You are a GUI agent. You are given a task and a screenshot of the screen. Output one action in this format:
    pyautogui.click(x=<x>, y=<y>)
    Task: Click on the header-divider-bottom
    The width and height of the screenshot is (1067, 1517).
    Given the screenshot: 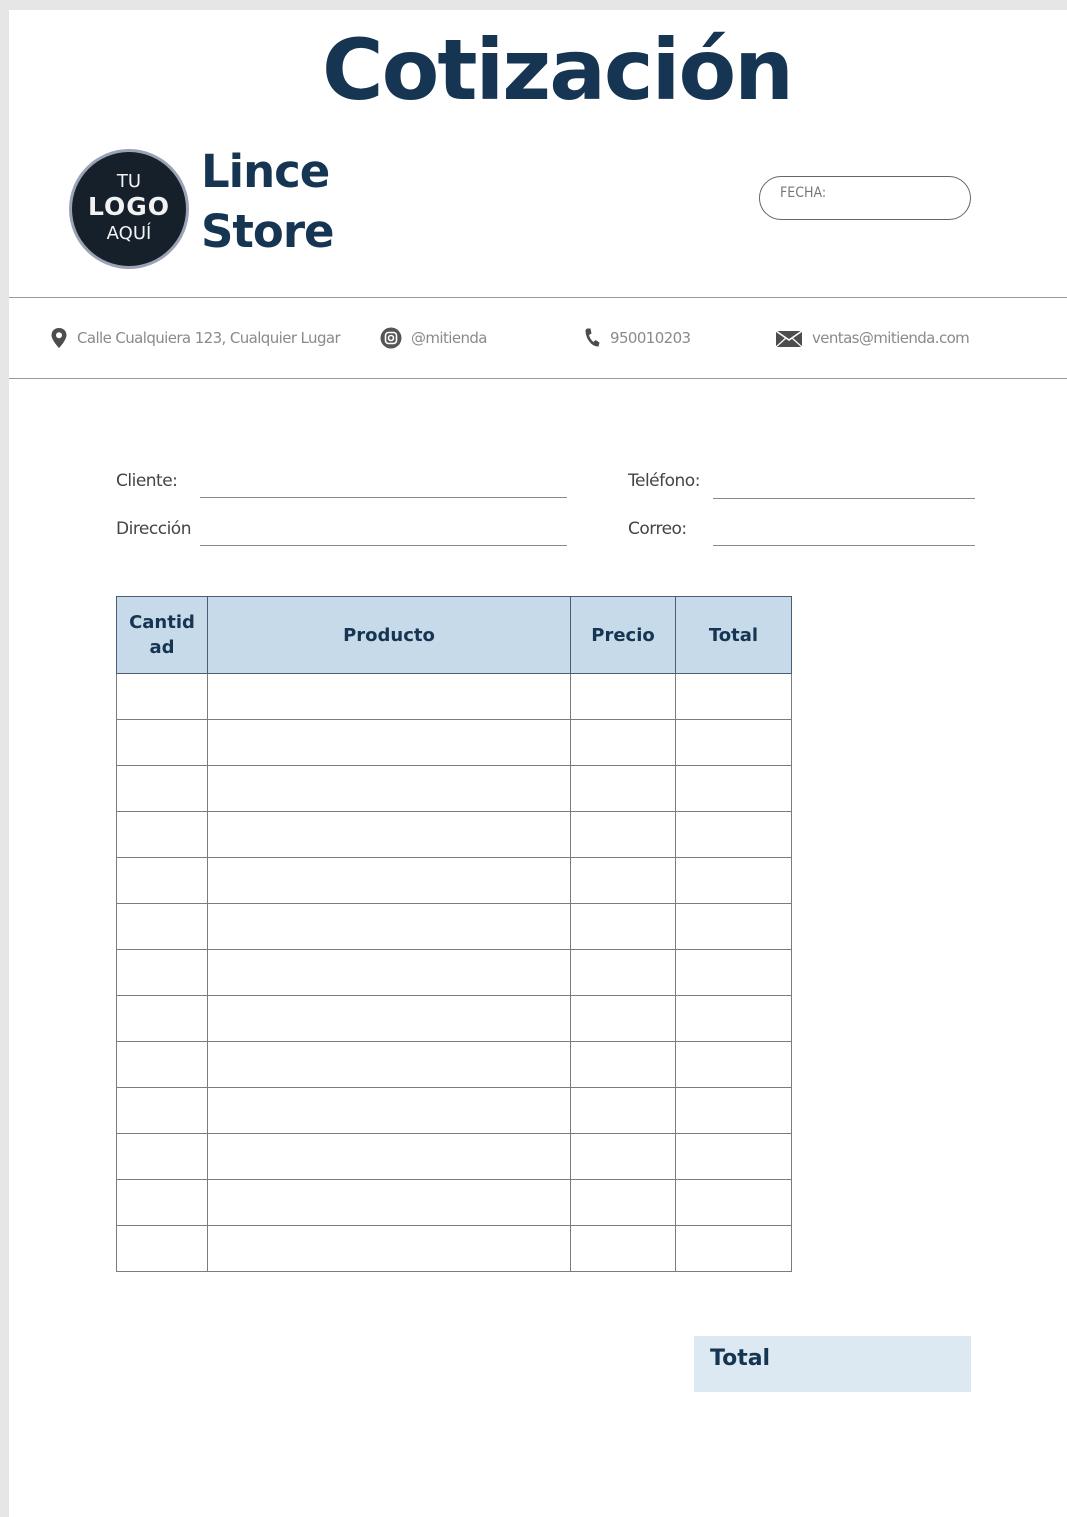 What is the action you would take?
    pyautogui.click(x=538, y=378)
    